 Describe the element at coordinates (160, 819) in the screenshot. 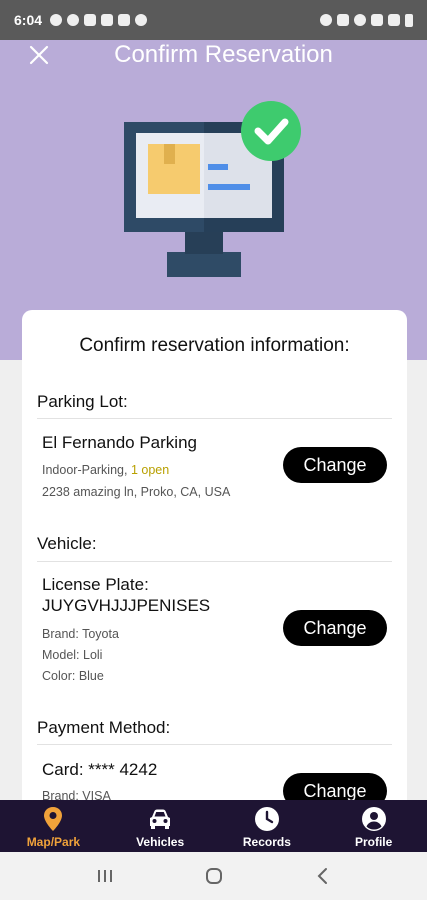

I see `car-icon` at that location.